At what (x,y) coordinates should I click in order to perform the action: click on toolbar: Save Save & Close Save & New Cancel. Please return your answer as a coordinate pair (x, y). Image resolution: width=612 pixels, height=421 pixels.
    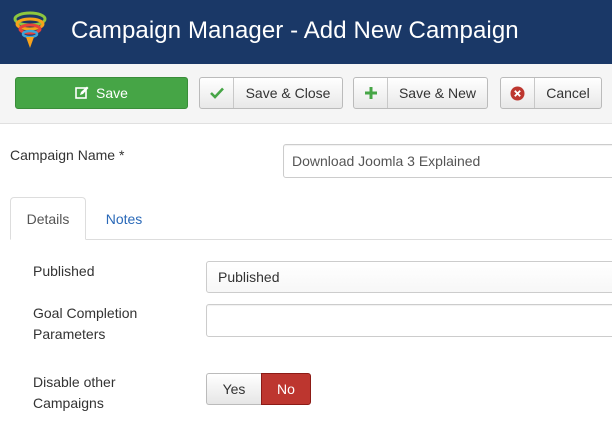
    Looking at the image, I should click on (306, 94).